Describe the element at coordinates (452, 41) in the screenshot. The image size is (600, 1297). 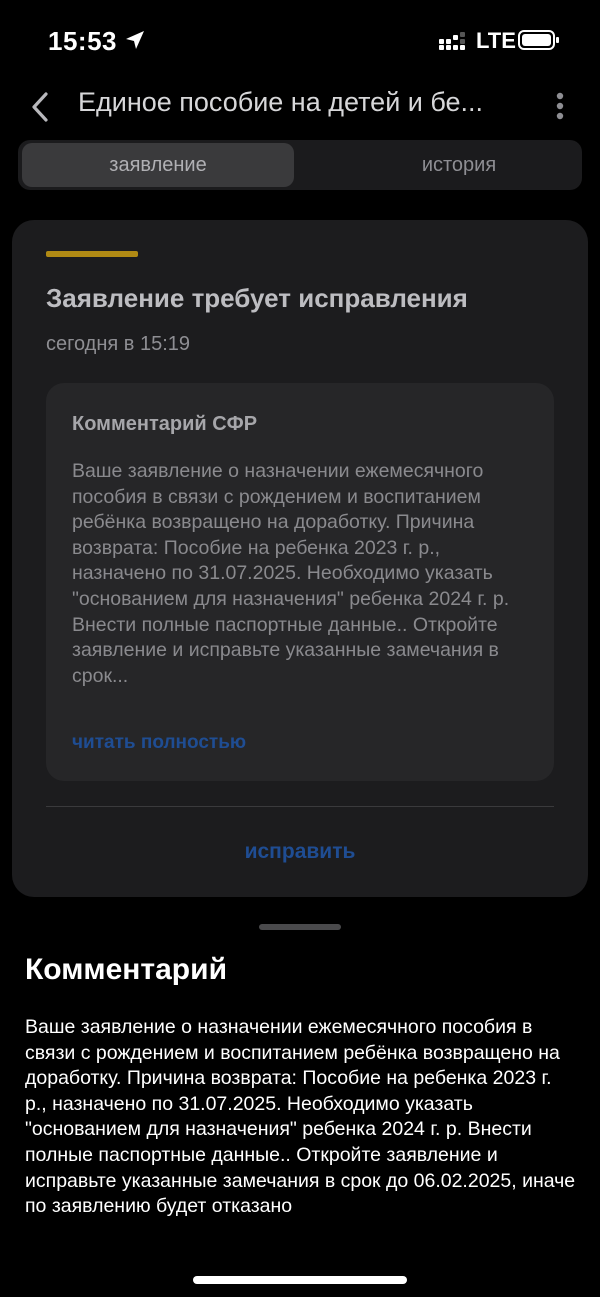
I see `signal-icon` at that location.